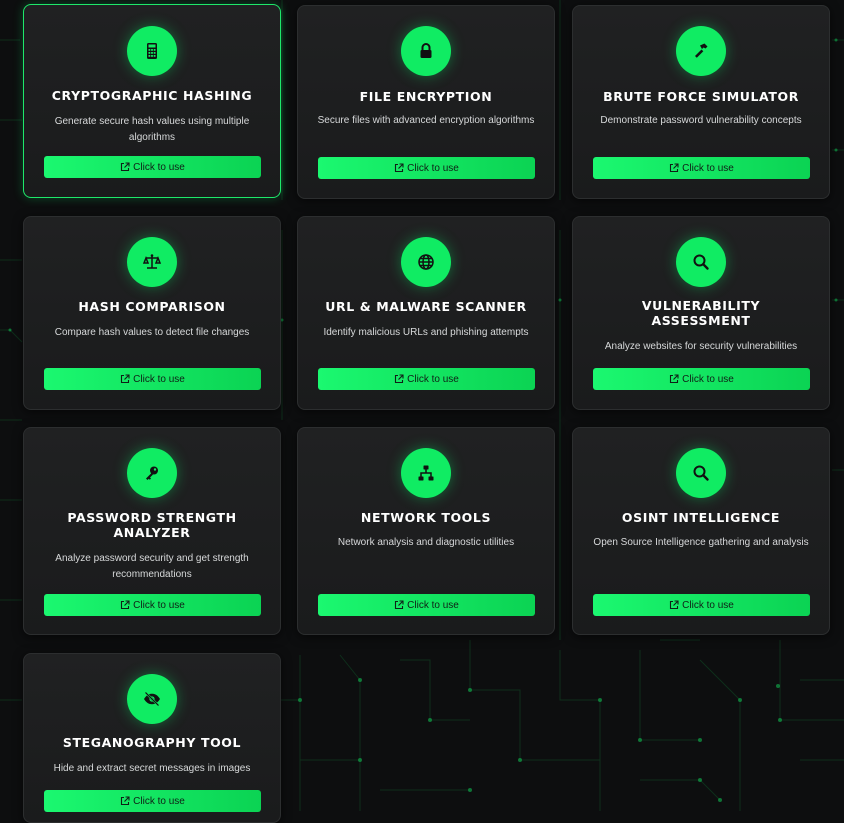 The width and height of the screenshot is (844, 823). I want to click on tool-title: File Encryption, so click(426, 96).